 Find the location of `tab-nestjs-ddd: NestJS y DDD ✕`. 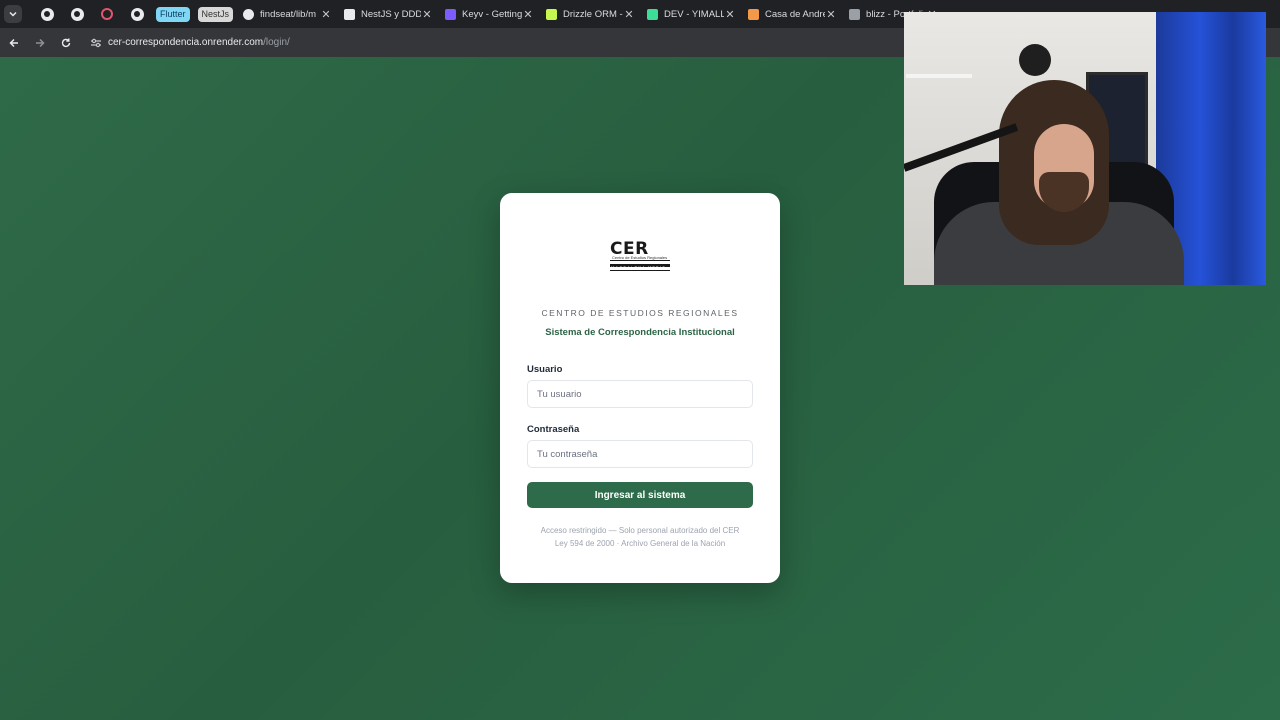

tab-nestjs-ddd: NestJS y DDD ✕ is located at coordinates (388, 14).